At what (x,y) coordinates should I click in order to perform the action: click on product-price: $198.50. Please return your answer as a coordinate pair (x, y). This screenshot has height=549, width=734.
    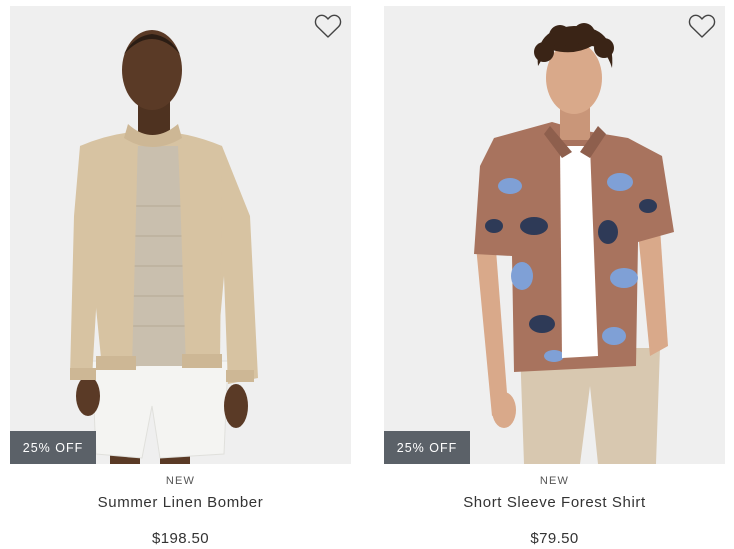
    Looking at the image, I should click on (180, 538).